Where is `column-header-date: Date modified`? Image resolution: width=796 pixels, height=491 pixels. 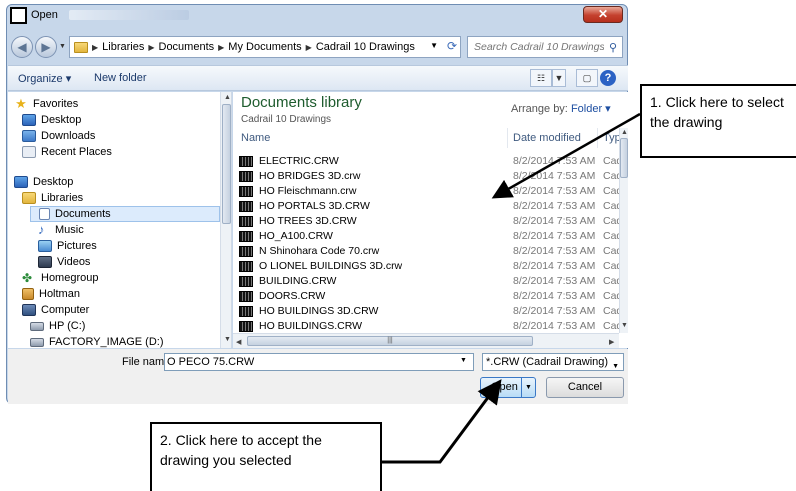 column-header-date: Date modified is located at coordinates (547, 138).